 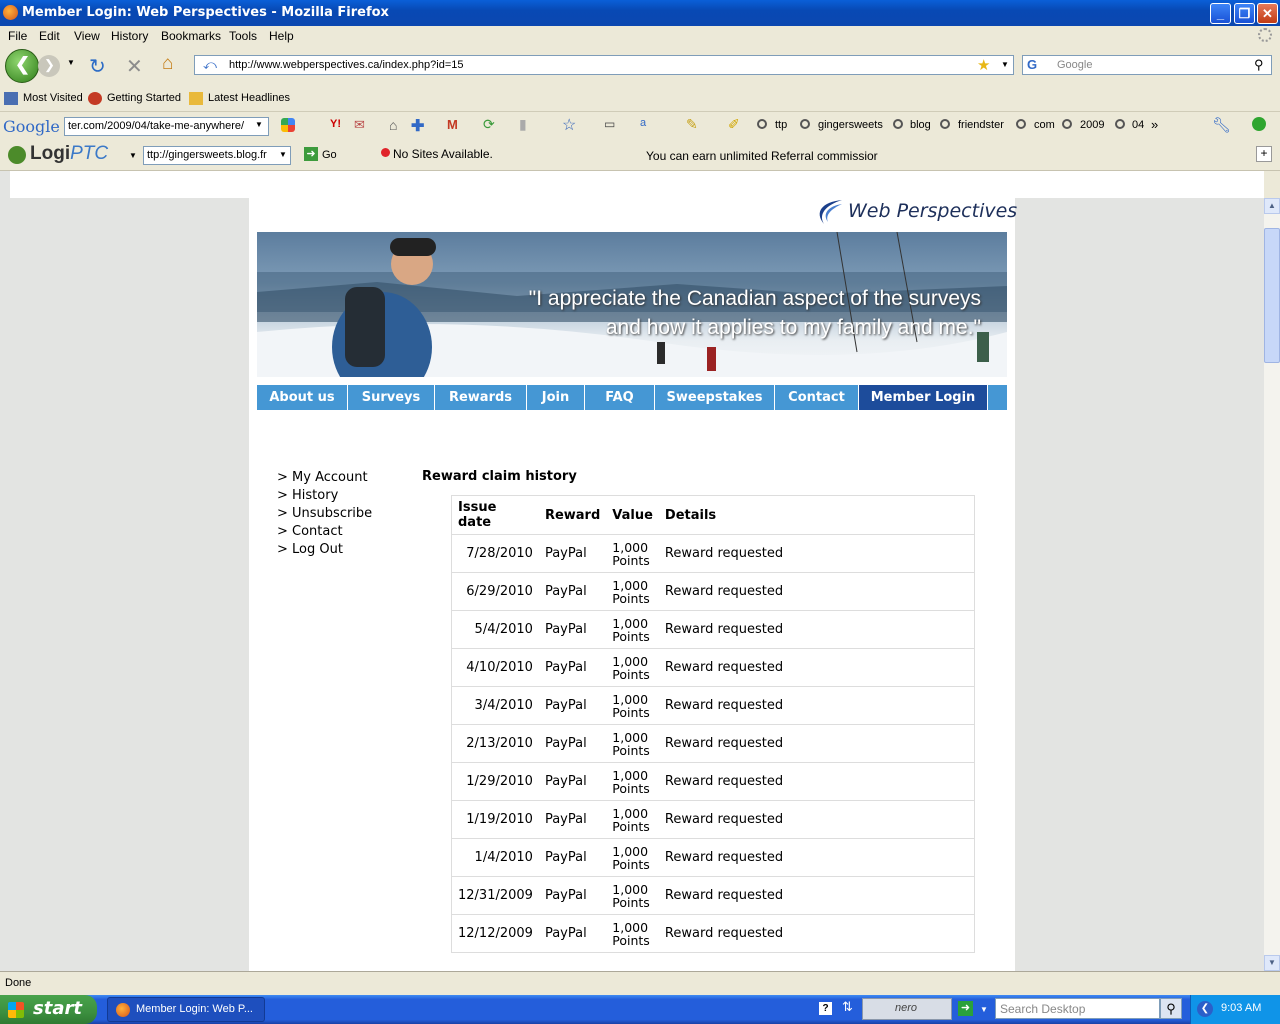 What do you see at coordinates (335, 124) in the screenshot?
I see `yahoo-icon: Y!` at bounding box center [335, 124].